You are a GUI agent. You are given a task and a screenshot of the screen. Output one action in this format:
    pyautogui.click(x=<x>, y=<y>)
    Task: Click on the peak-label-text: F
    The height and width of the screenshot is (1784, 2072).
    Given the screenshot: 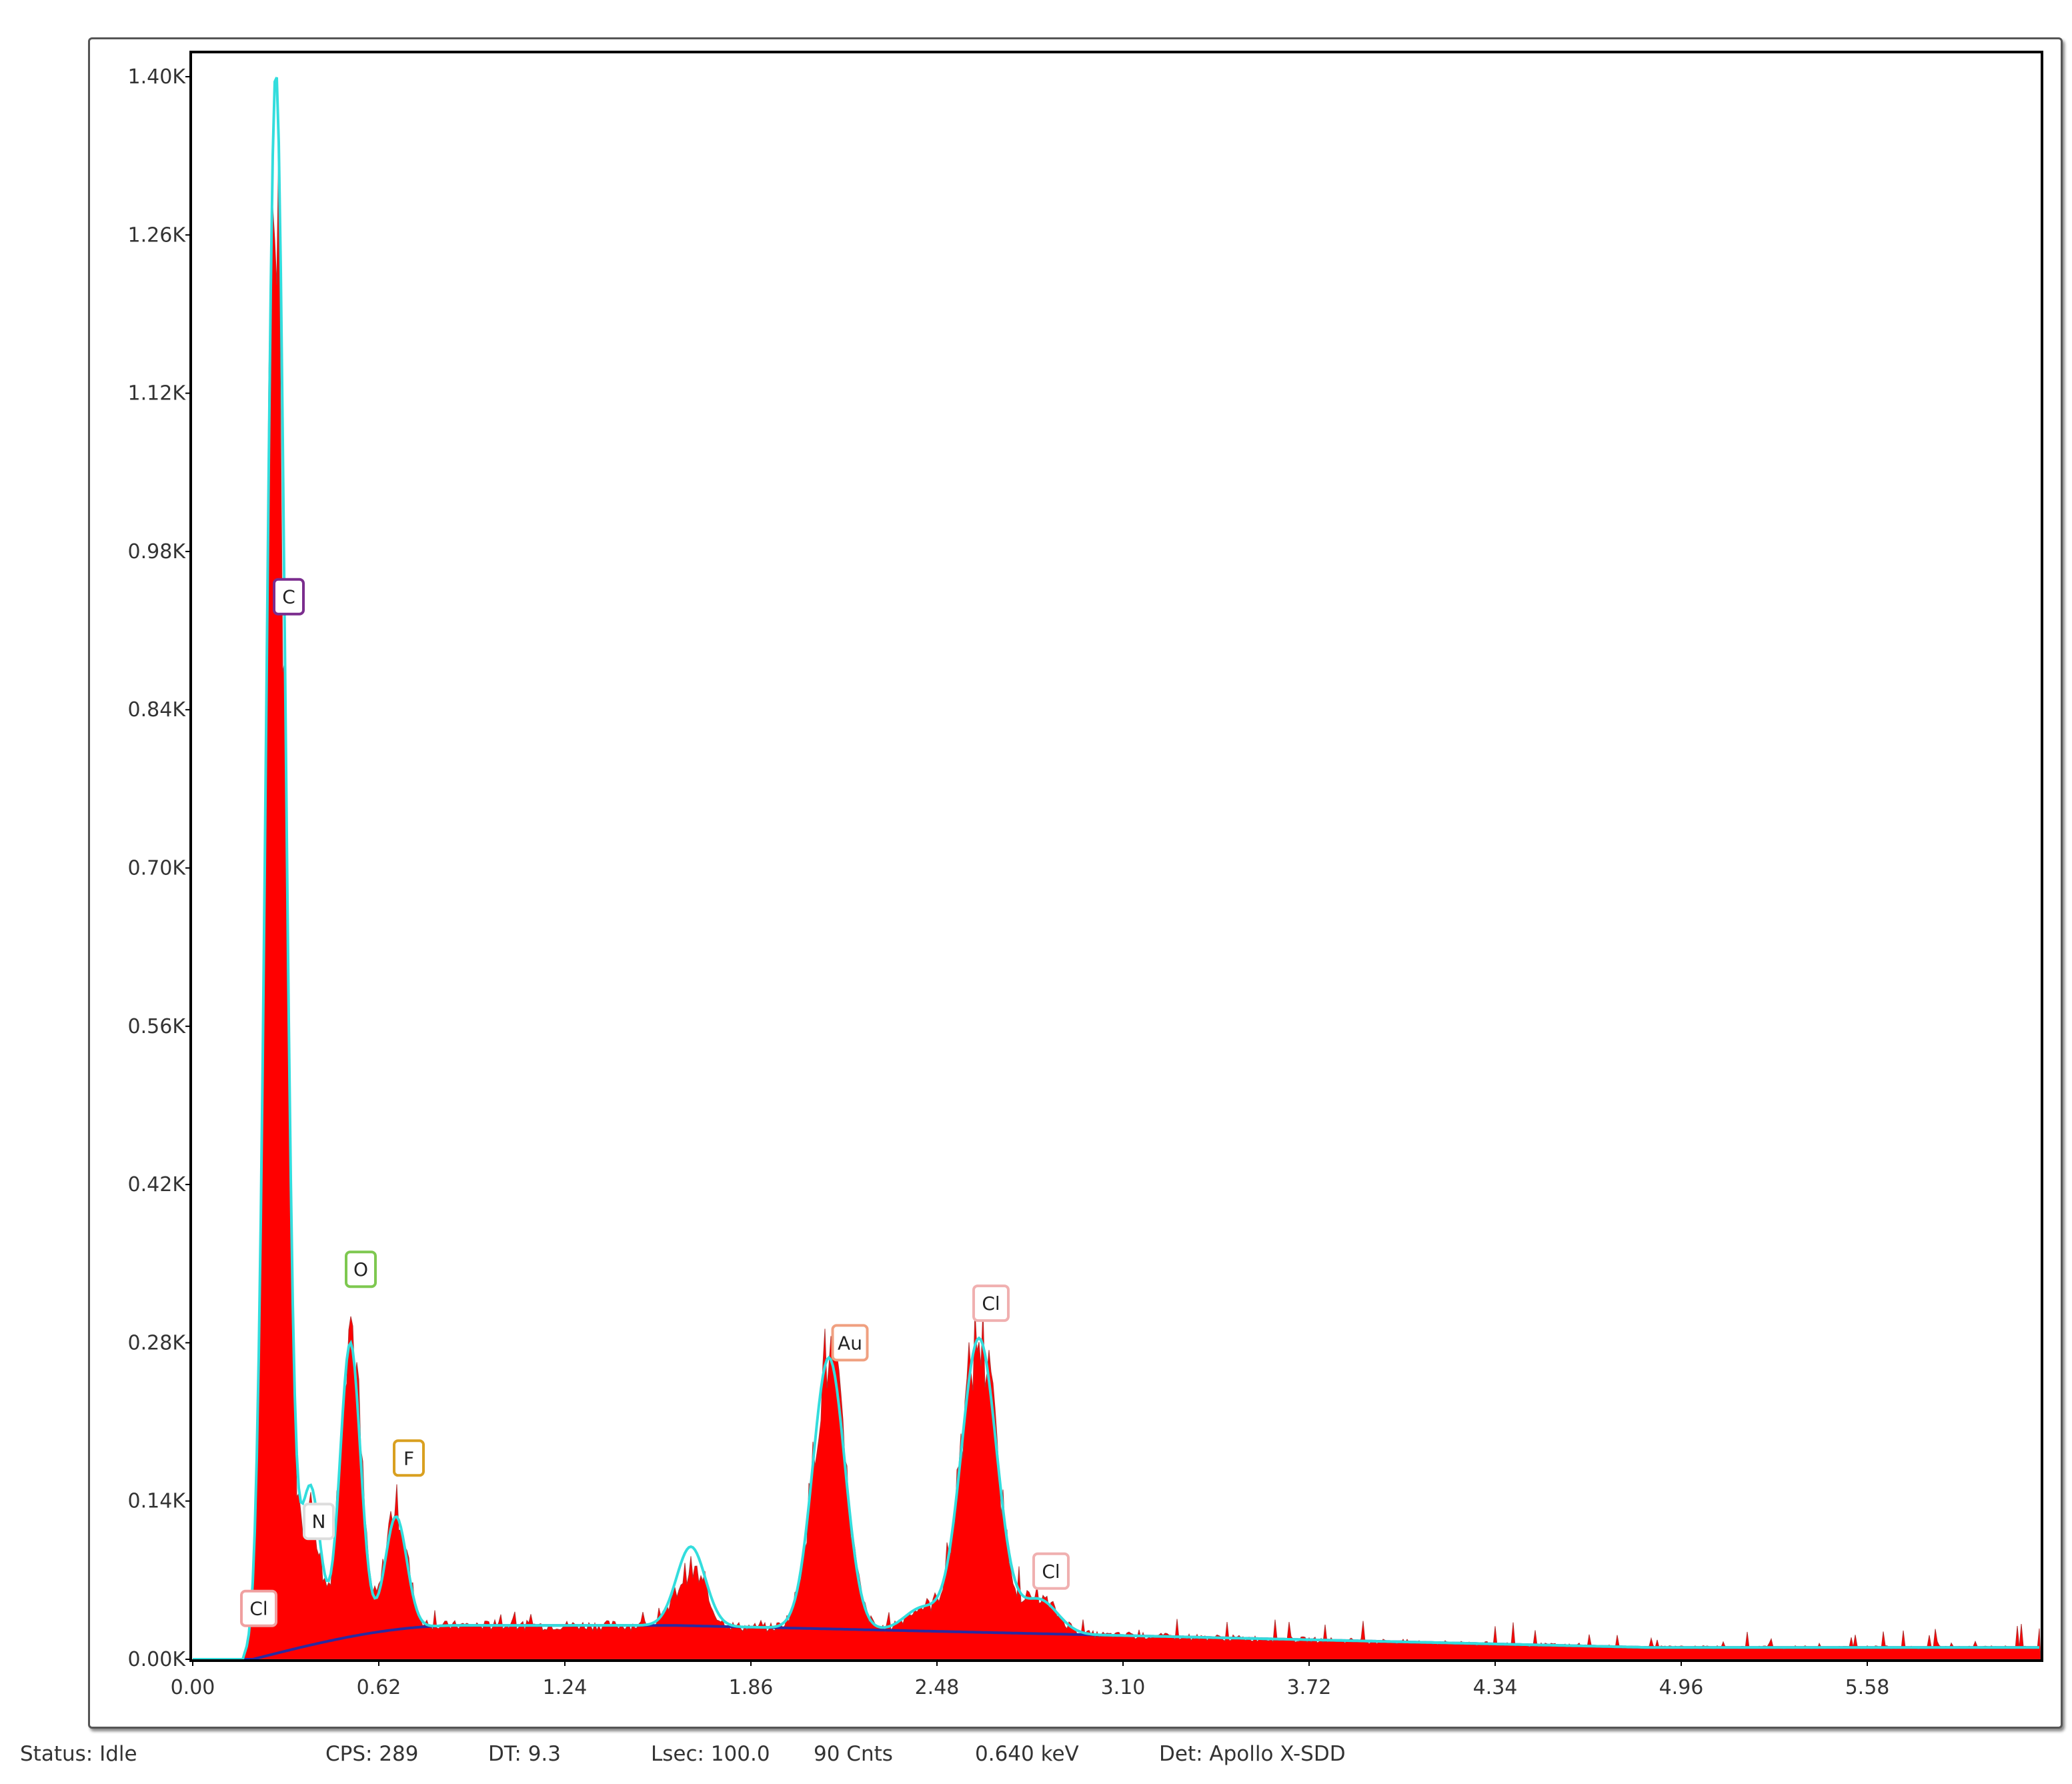 What is the action you would take?
    pyautogui.click(x=408, y=1458)
    